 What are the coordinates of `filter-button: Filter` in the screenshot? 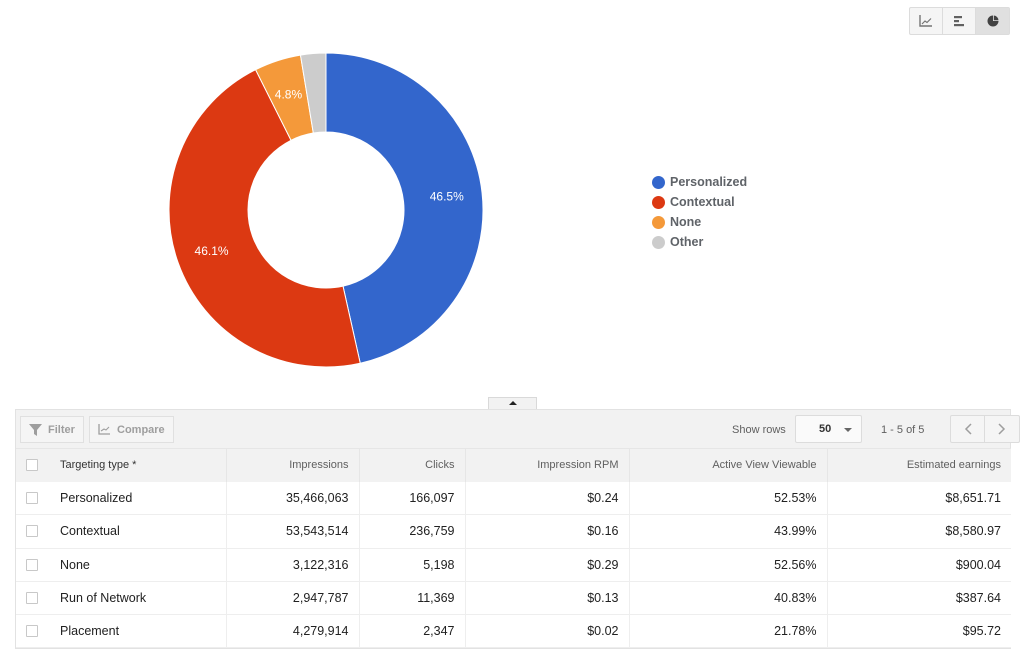 It's located at (52, 429).